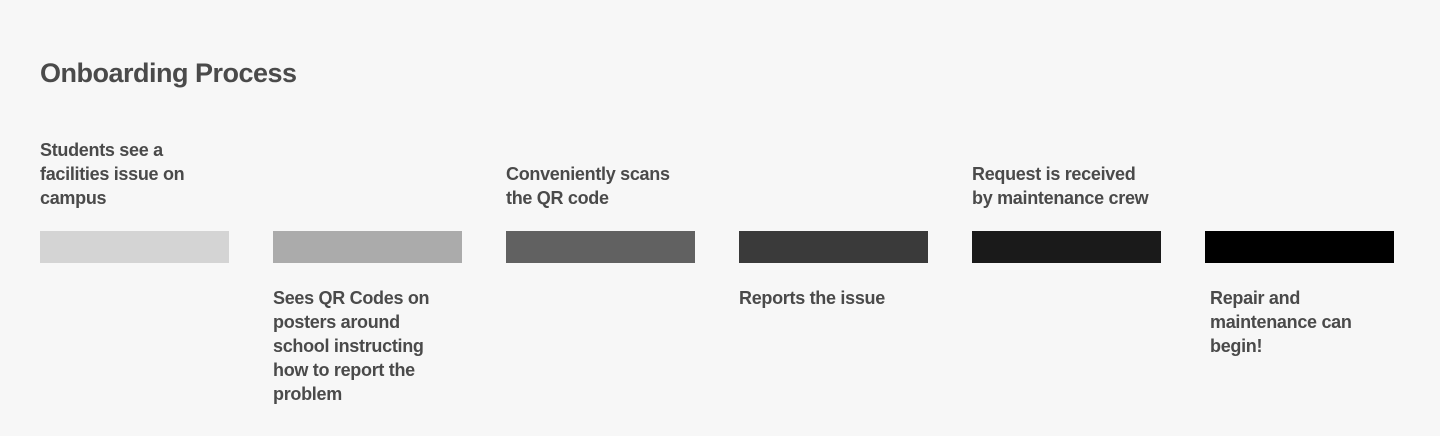 This screenshot has width=1440, height=436. What do you see at coordinates (1060, 186) in the screenshot?
I see `step-5-label: Request is received by maintenance crew` at bounding box center [1060, 186].